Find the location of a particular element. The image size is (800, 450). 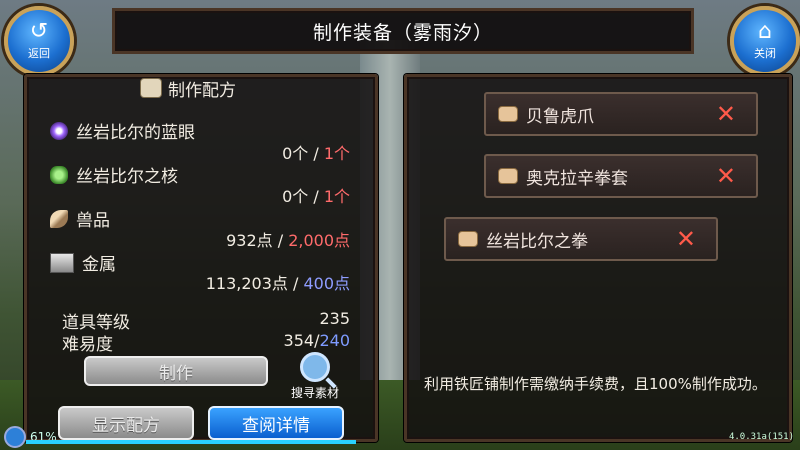

material-row: 金属 is located at coordinates (83, 262).